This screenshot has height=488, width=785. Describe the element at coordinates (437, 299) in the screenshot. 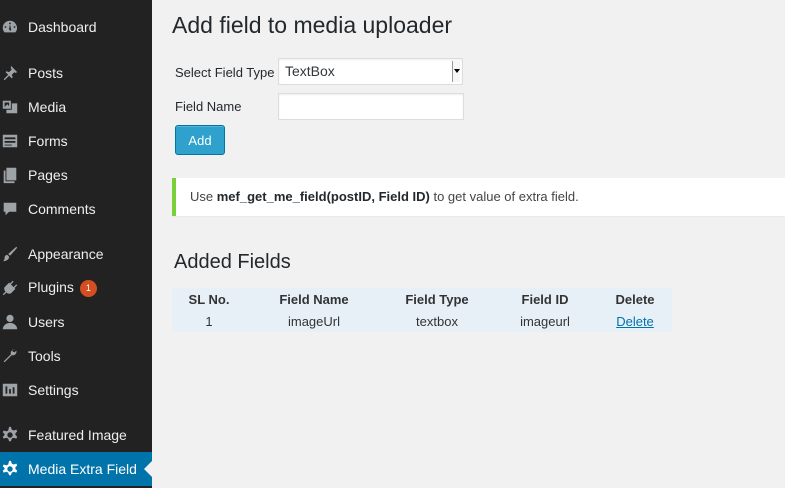

I see `column-header-field-type: Field Type` at that location.